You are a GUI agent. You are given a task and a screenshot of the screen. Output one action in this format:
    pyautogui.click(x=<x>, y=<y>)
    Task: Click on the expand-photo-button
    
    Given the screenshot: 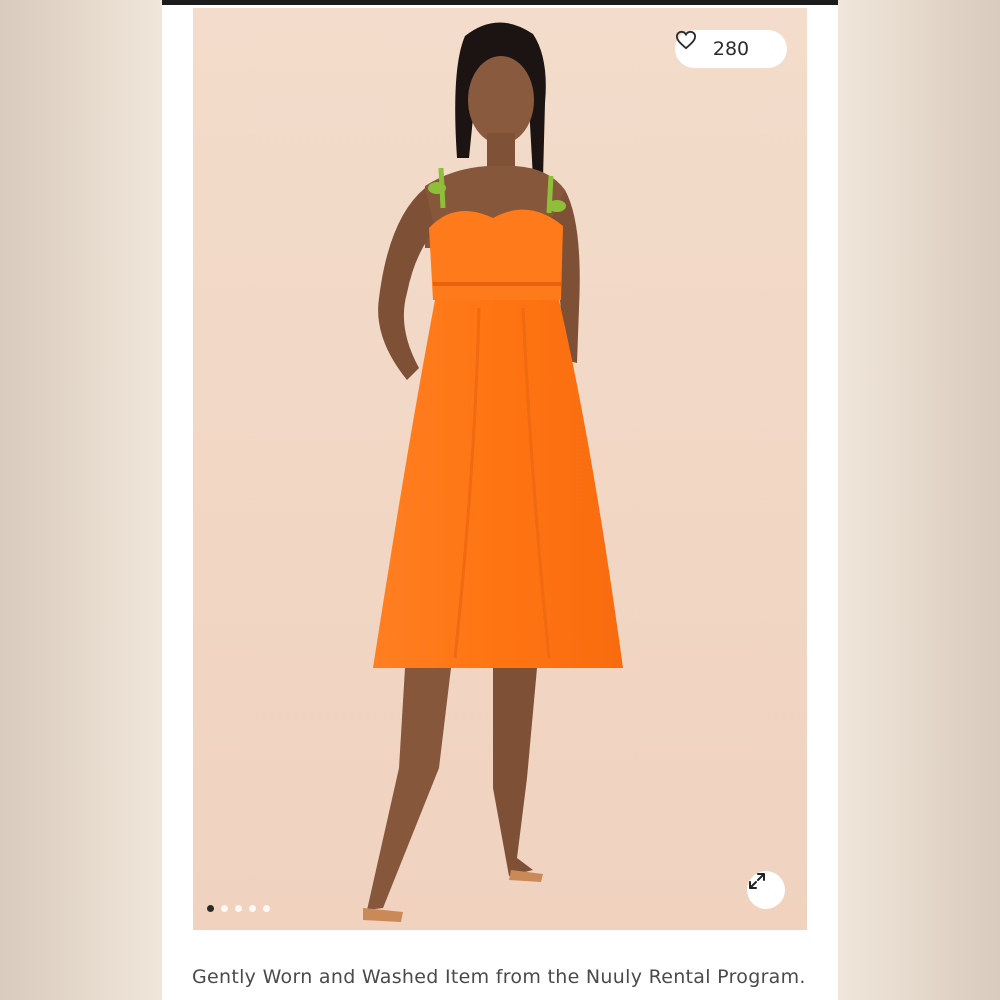 What is the action you would take?
    pyautogui.click(x=766, y=890)
    